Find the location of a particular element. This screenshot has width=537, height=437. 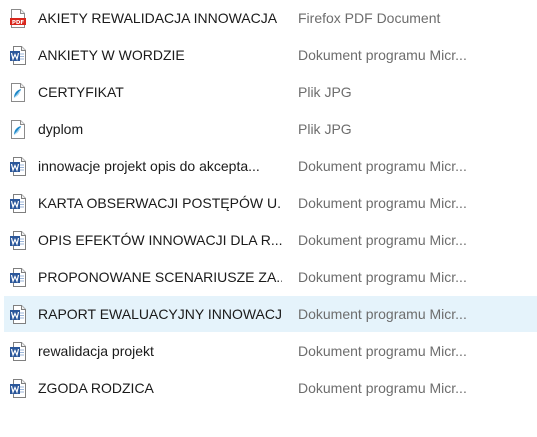

file-name: RAPORT EWALUACYJNY INNOWACJI is located at coordinates (160, 314).